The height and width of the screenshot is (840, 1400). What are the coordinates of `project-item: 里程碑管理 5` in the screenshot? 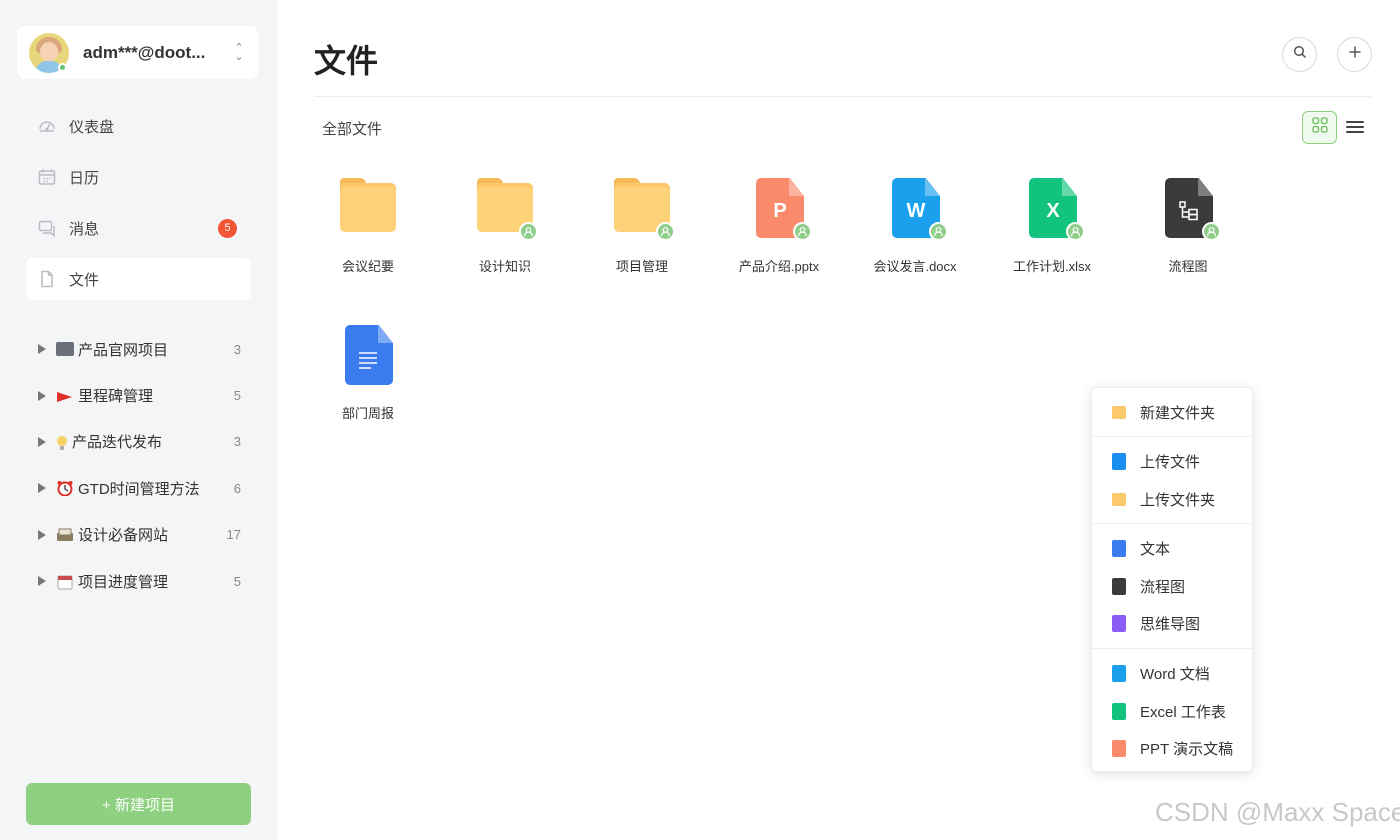 It's located at (138, 395).